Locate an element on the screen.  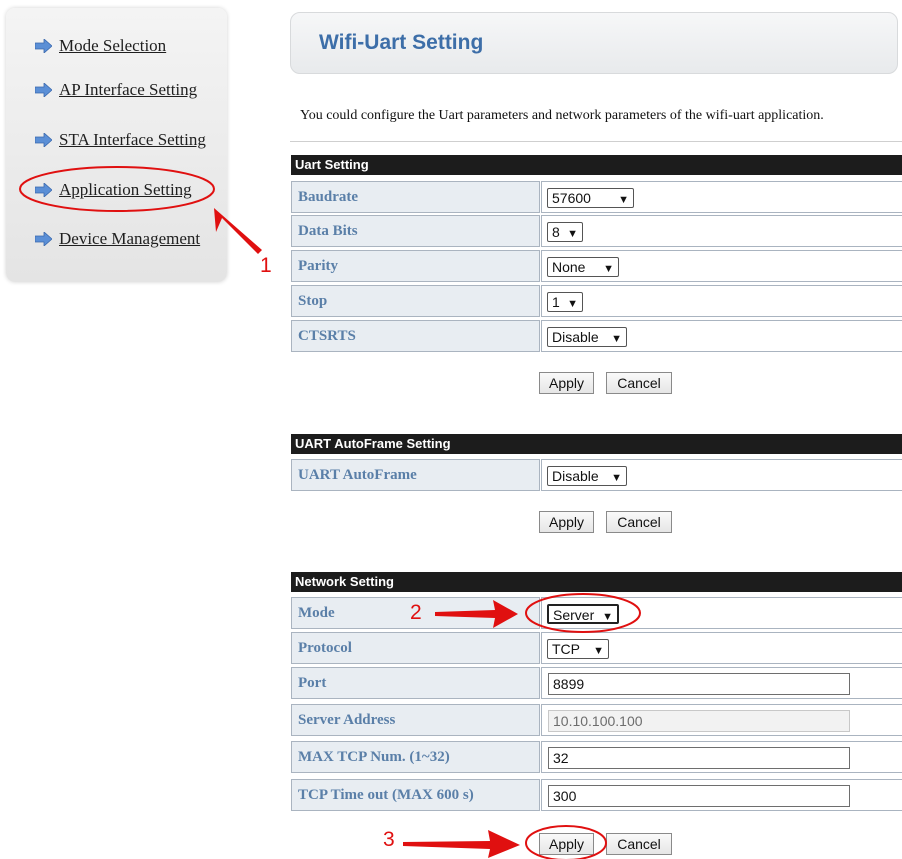
annotation-number-2: 2 is located at coordinates (416, 612).